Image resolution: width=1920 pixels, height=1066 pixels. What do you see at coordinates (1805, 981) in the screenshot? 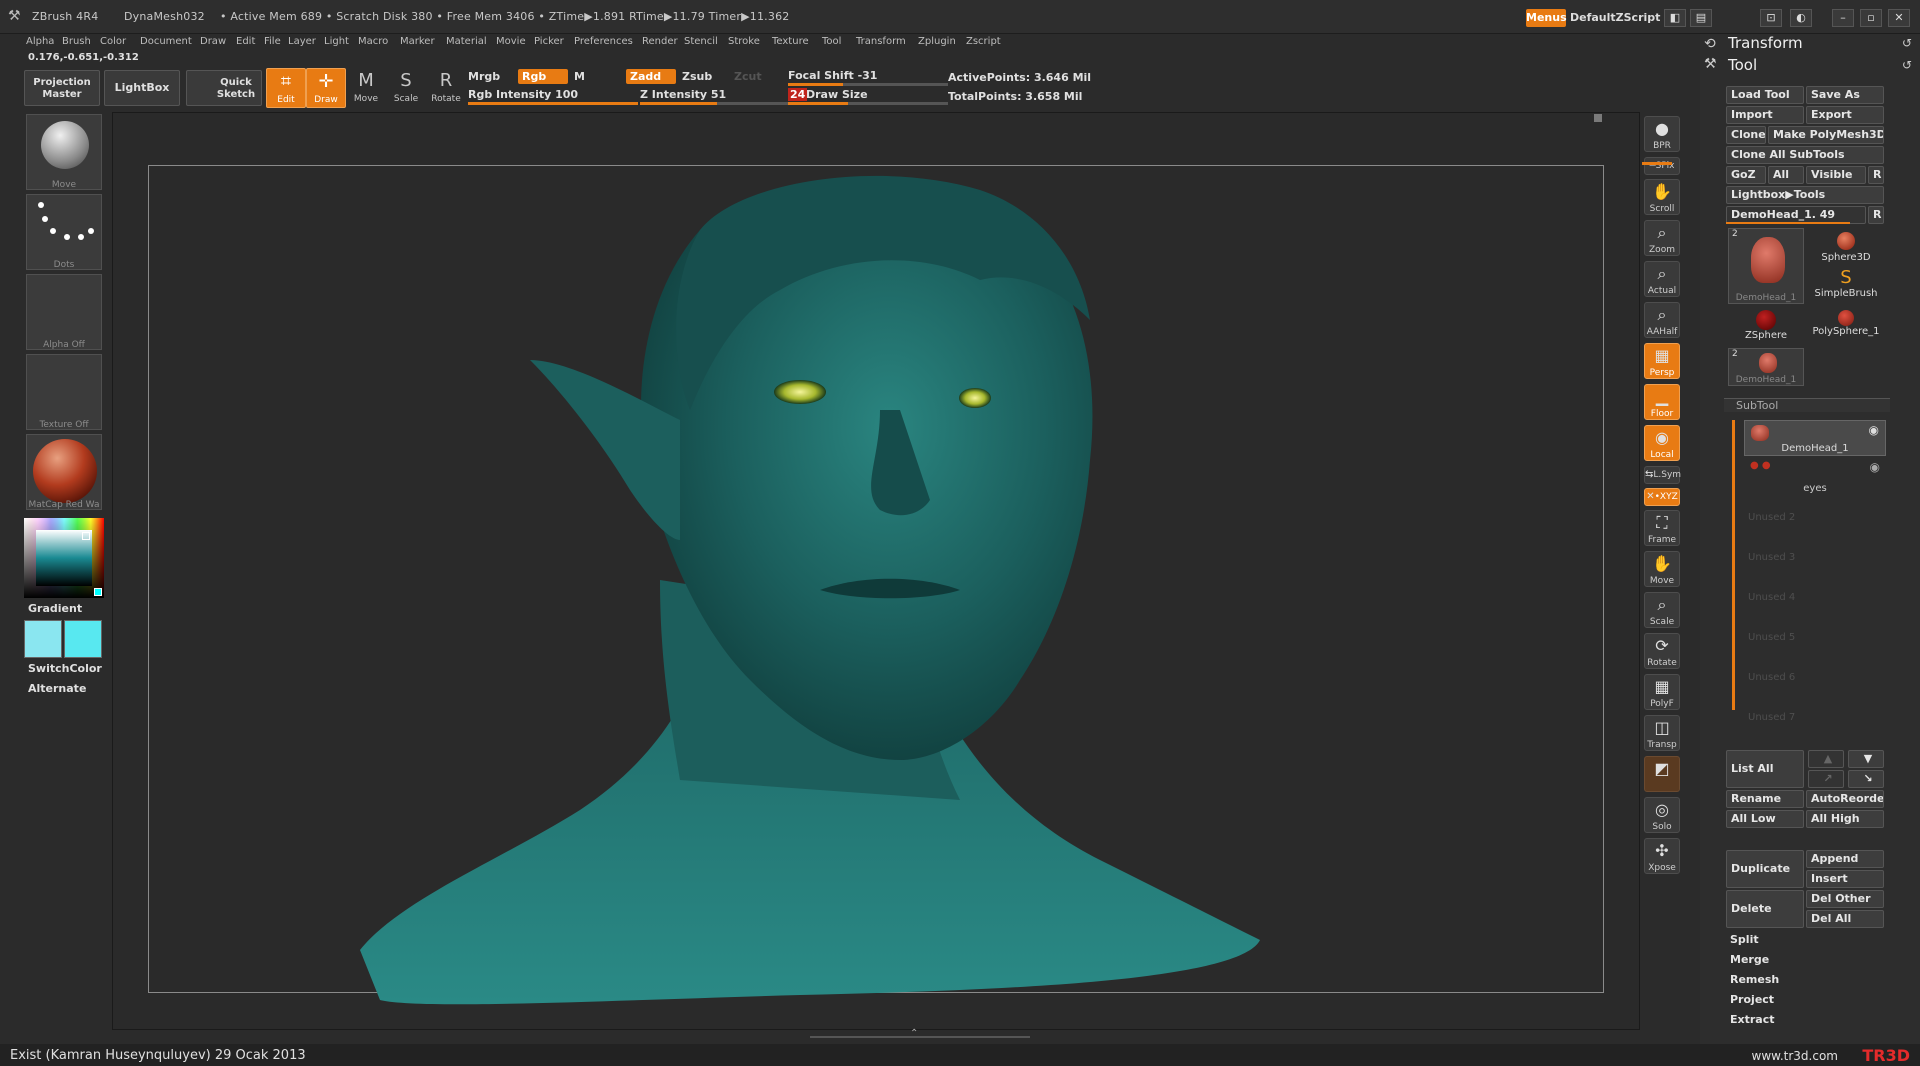
I see `remesh-menu: Remesh` at bounding box center [1805, 981].